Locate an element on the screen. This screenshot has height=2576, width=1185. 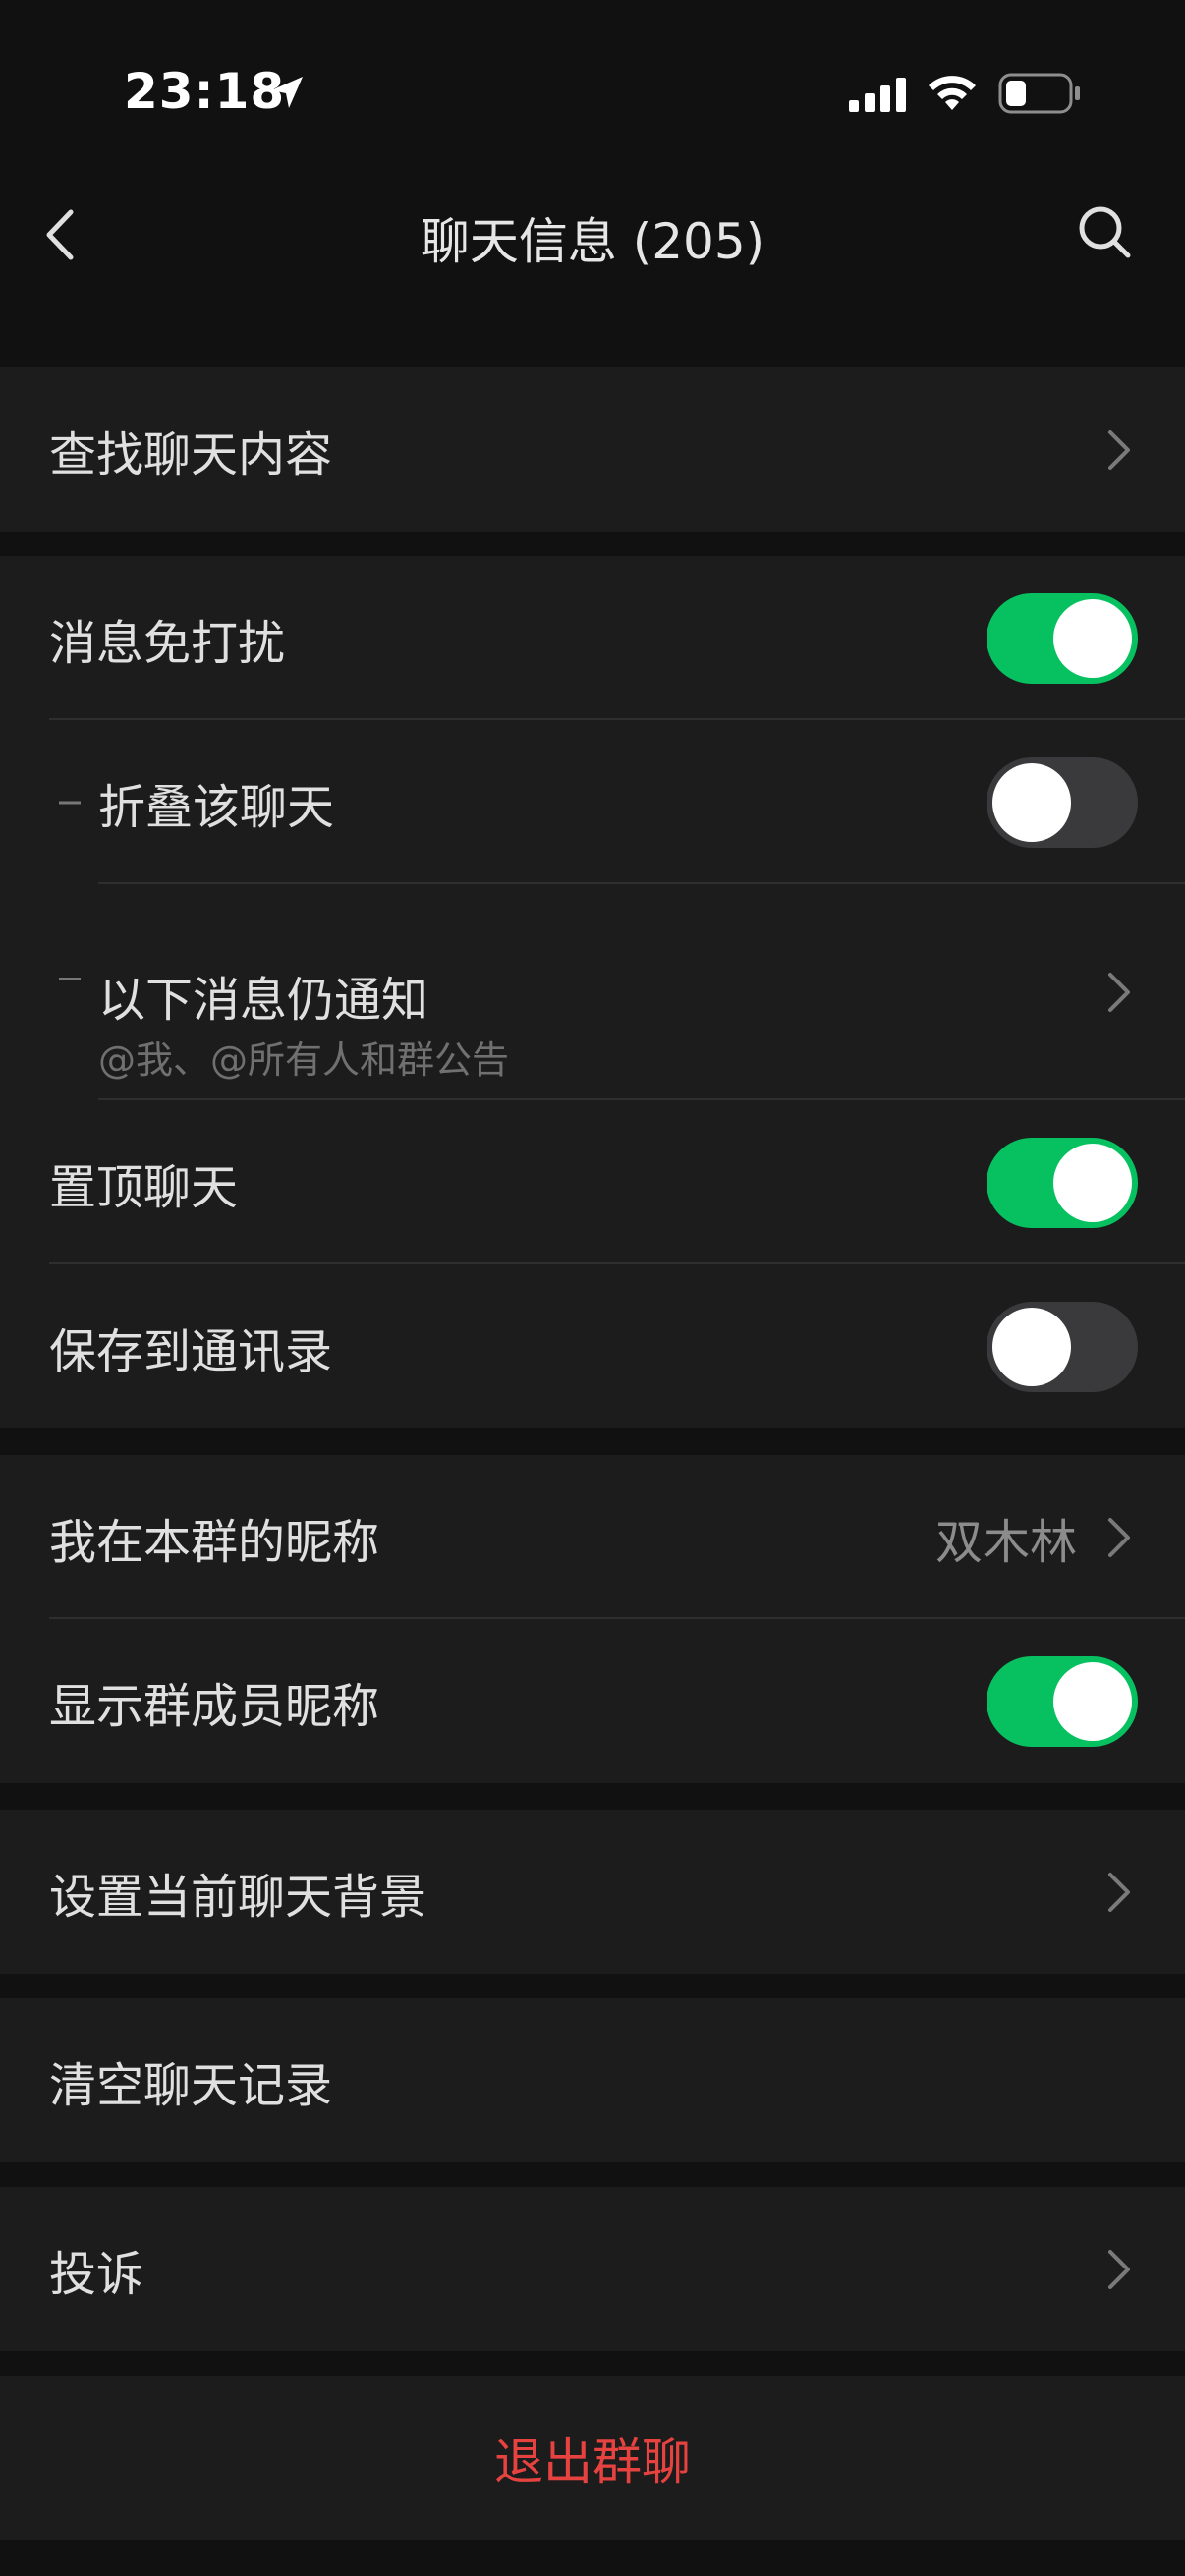
background-group: 设置当前聊天背景 is located at coordinates (592, 1892).